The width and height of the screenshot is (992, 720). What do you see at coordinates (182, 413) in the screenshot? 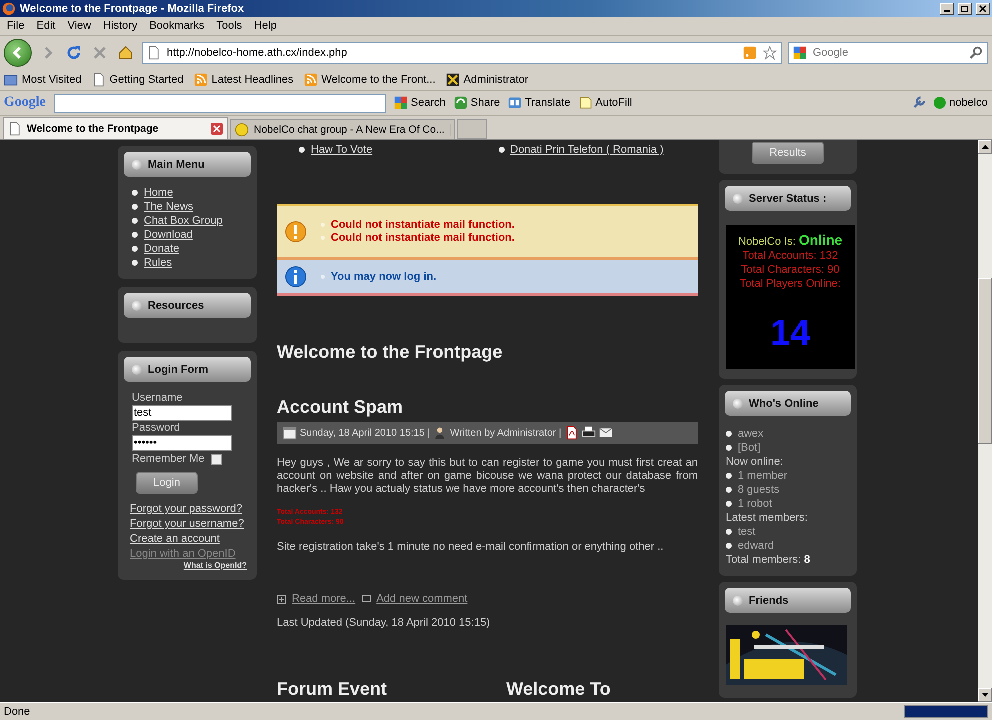
I see `username-field: test` at bounding box center [182, 413].